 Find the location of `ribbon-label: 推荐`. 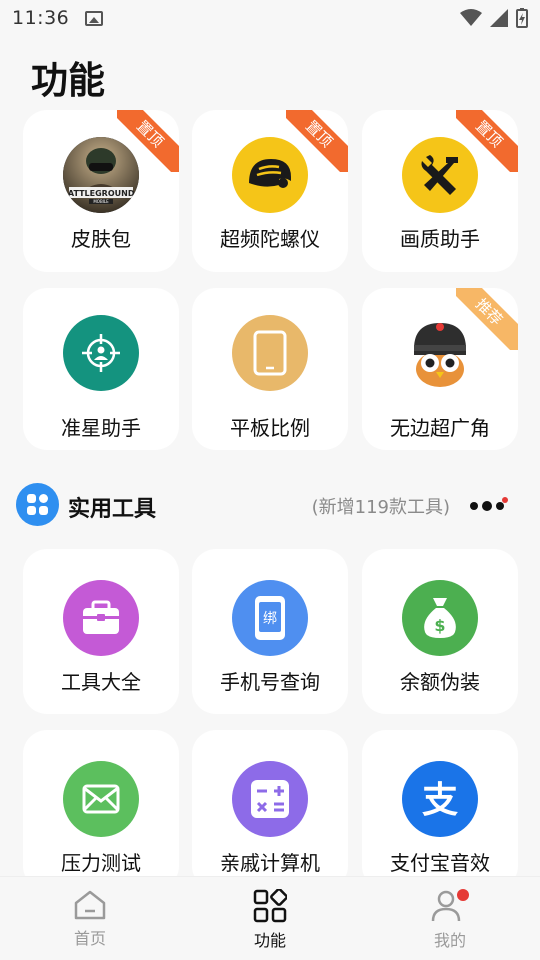

ribbon-label: 推荐 is located at coordinates (487, 319).